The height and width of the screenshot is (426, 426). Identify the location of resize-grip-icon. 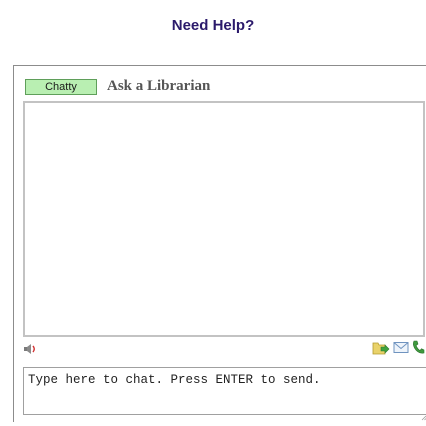
(423, 411).